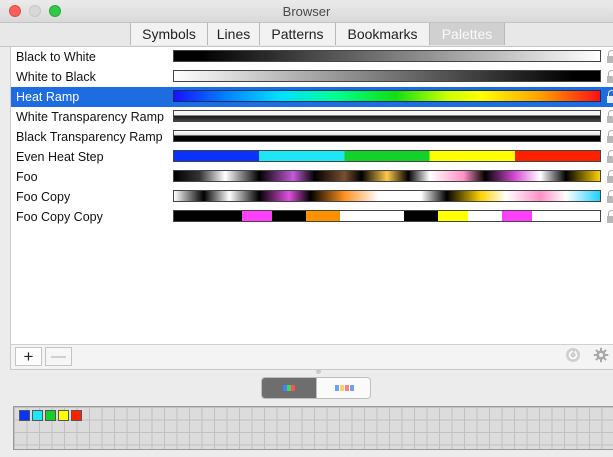 This screenshot has width=613, height=457. What do you see at coordinates (234, 34) in the screenshot?
I see `tab-lines: Lines` at bounding box center [234, 34].